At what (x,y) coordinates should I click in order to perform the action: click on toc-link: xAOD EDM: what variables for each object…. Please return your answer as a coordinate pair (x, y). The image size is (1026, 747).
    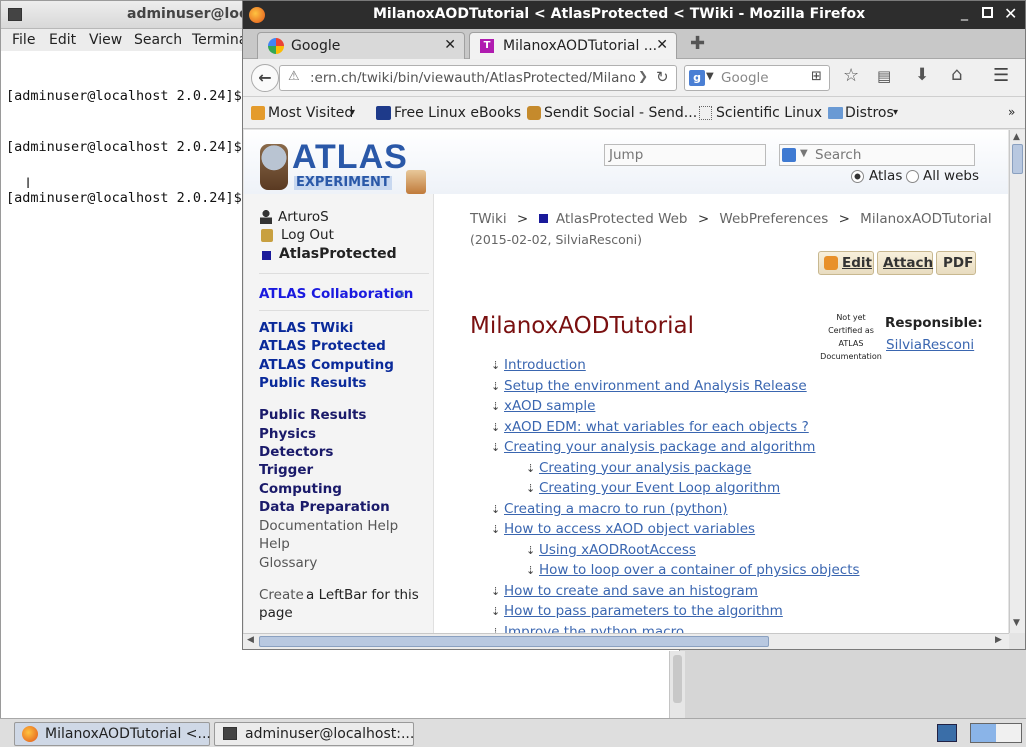
    Looking at the image, I should click on (656, 427).